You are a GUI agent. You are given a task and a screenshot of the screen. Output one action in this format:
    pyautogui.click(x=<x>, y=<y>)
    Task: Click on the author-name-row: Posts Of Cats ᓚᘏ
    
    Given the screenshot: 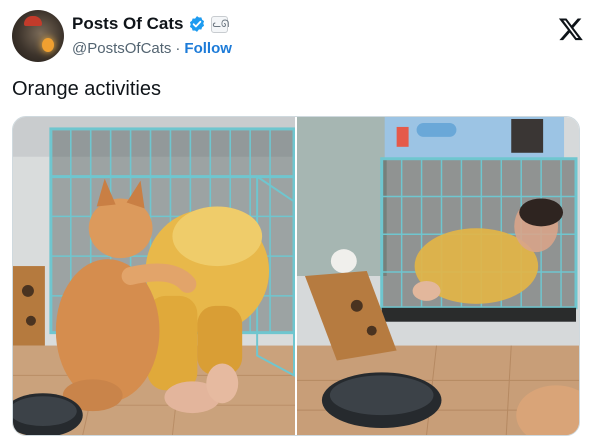 What is the action you would take?
    pyautogui.click(x=150, y=24)
    